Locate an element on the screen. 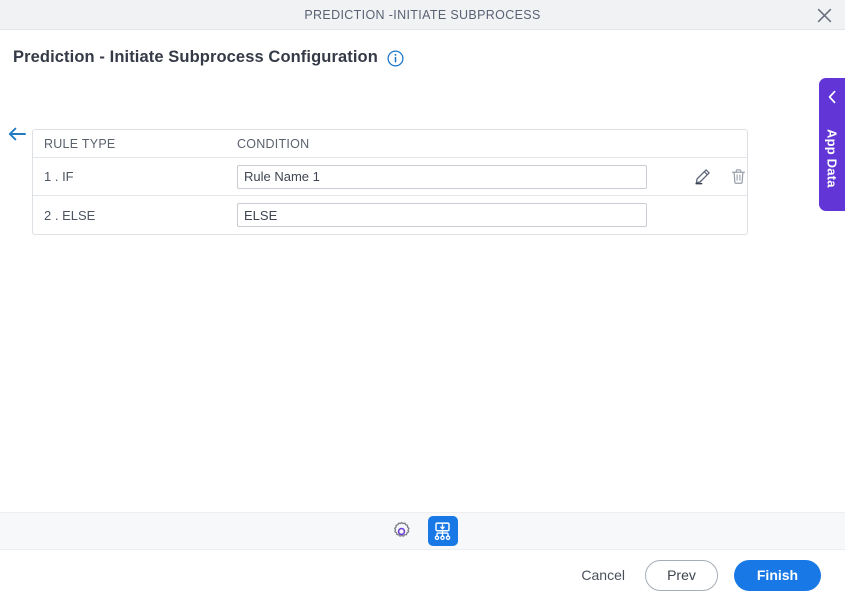 Image resolution: width=845 pixels, height=593 pixels. back-button is located at coordinates (17, 134).